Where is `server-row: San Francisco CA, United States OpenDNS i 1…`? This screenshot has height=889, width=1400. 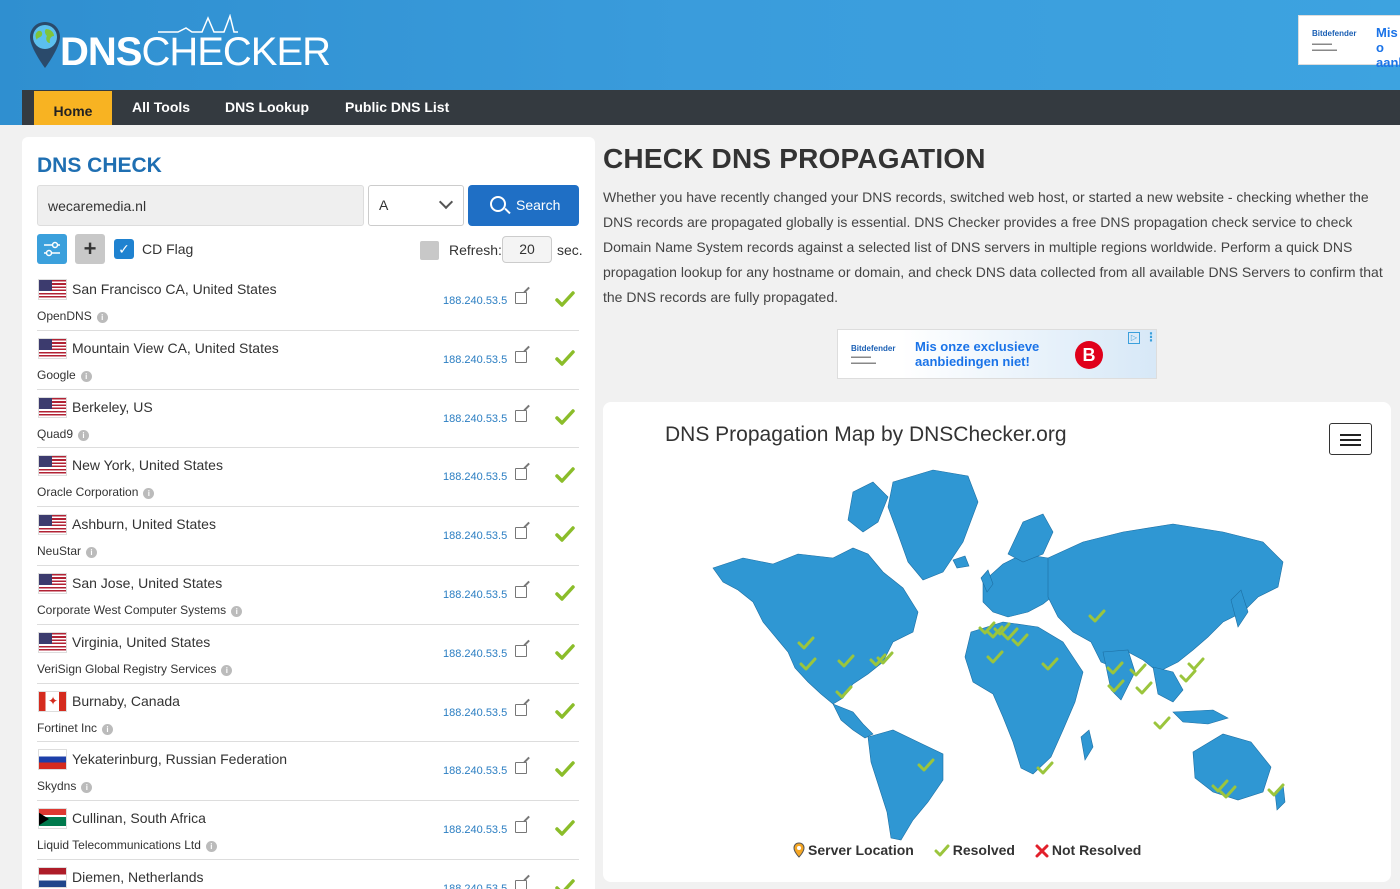
server-row: San Francisco CA, United States OpenDNS i 1… is located at coordinates (308, 301).